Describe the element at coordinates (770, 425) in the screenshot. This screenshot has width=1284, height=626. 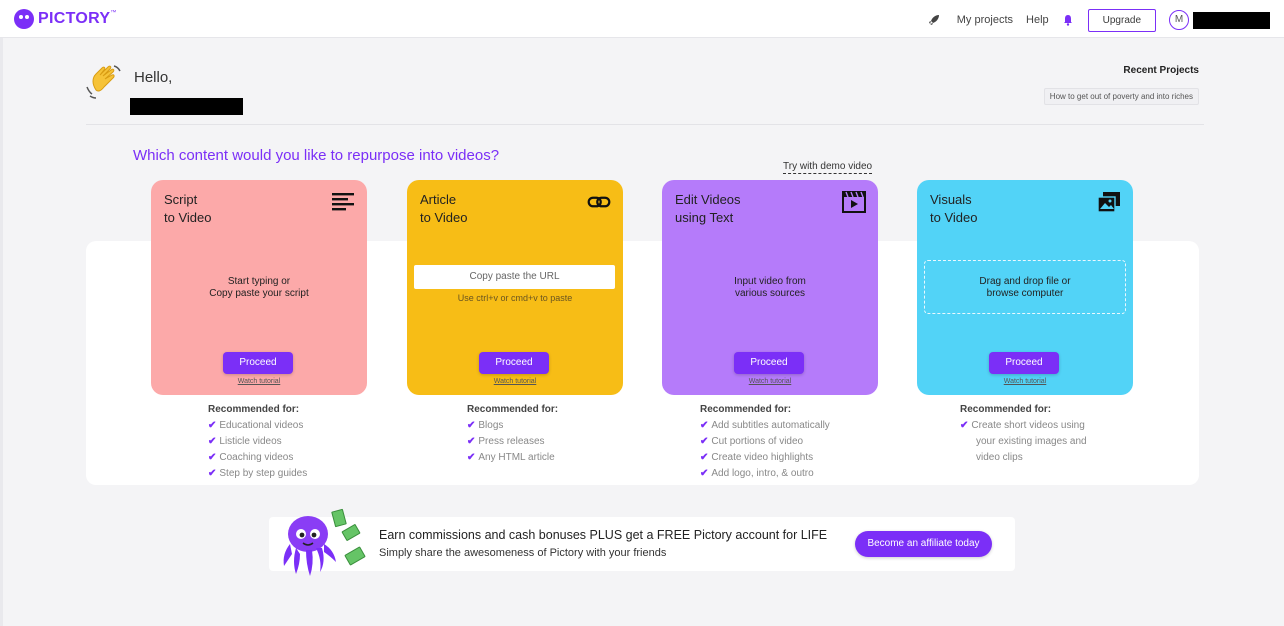
I see `list-item-text: Add subtitles automatically` at that location.